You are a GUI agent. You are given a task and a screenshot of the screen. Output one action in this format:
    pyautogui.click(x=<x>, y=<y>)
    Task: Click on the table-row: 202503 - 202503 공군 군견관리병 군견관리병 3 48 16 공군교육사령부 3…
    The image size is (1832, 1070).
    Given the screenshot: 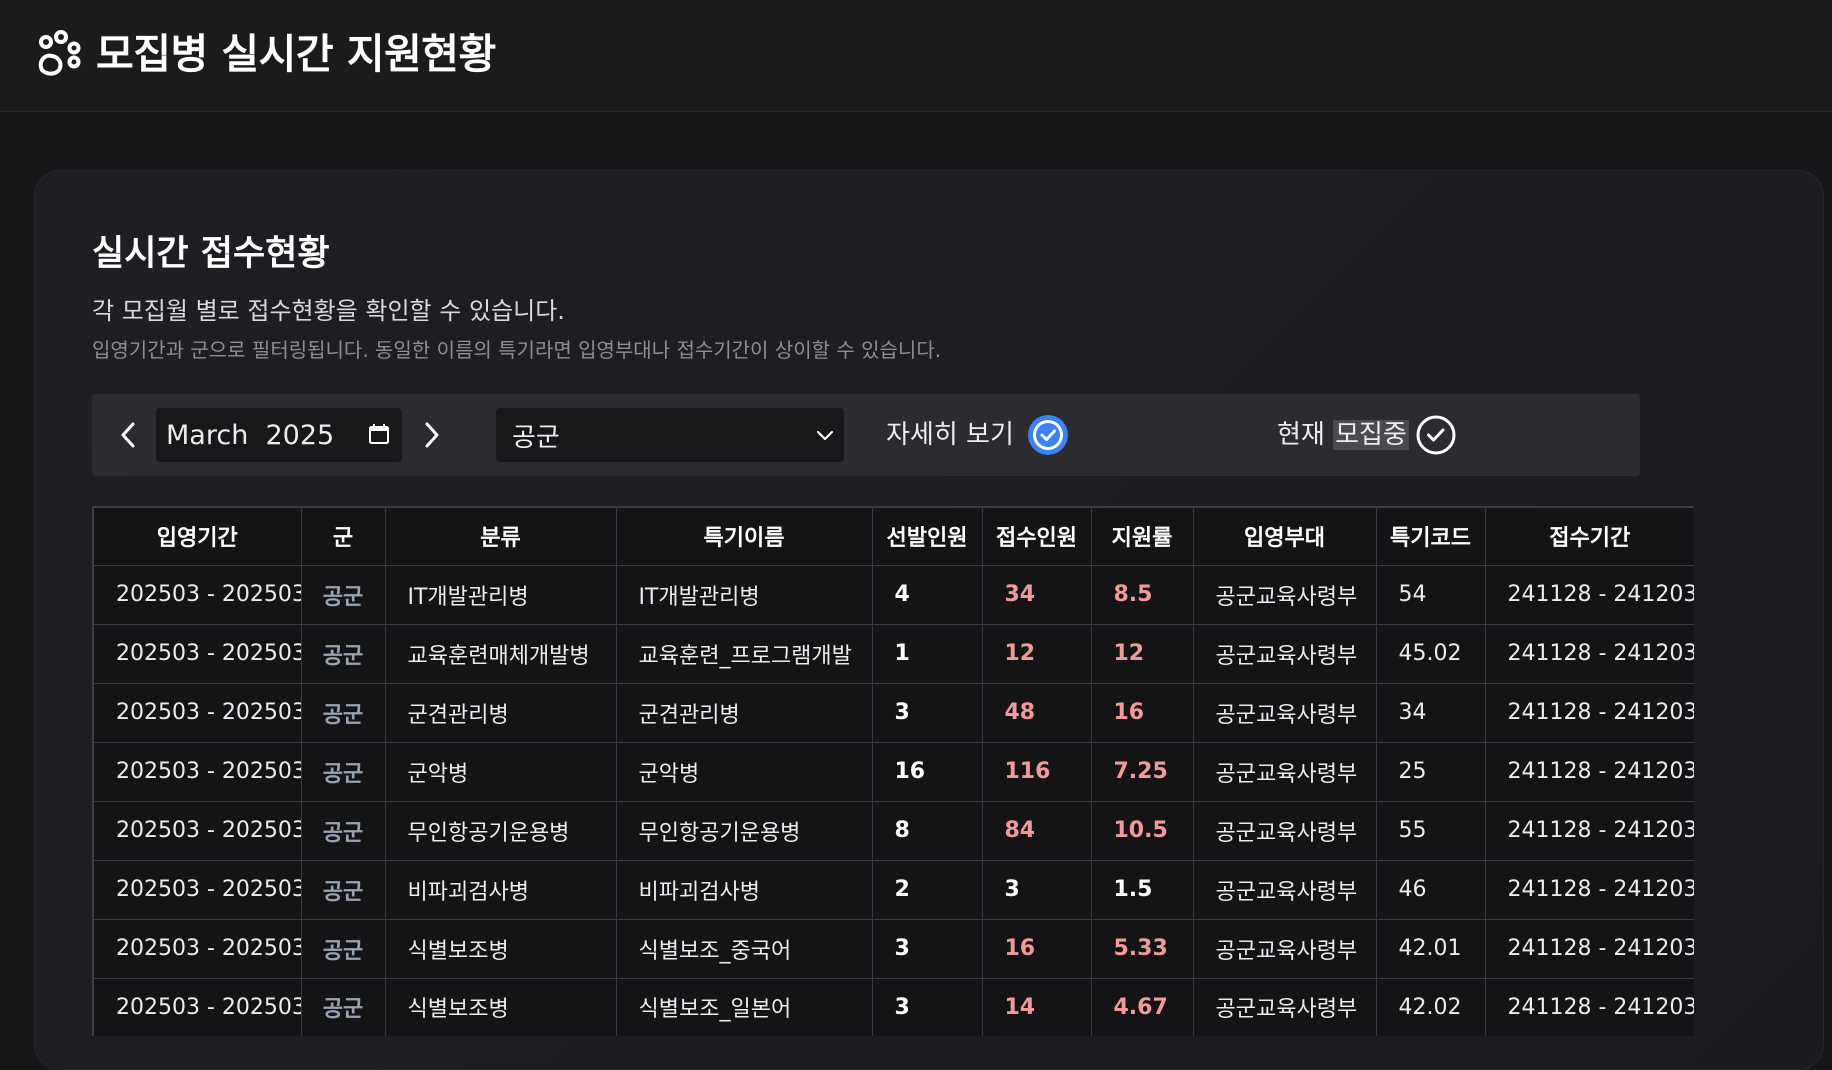 What is the action you would take?
    pyautogui.click(x=893, y=712)
    